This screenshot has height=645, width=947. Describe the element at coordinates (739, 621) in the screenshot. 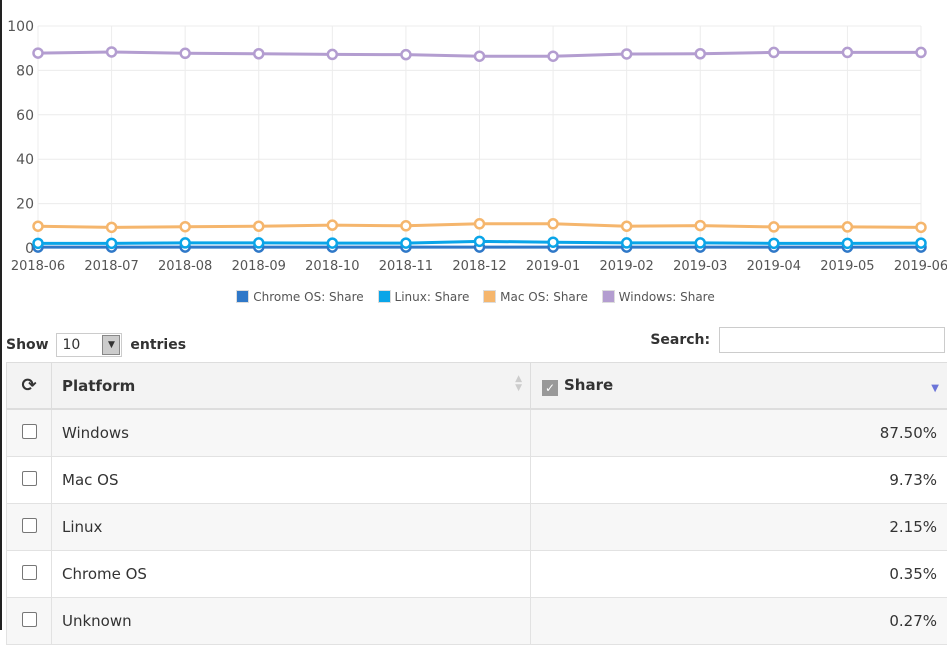

I see `share-cell: 0.27%` at that location.